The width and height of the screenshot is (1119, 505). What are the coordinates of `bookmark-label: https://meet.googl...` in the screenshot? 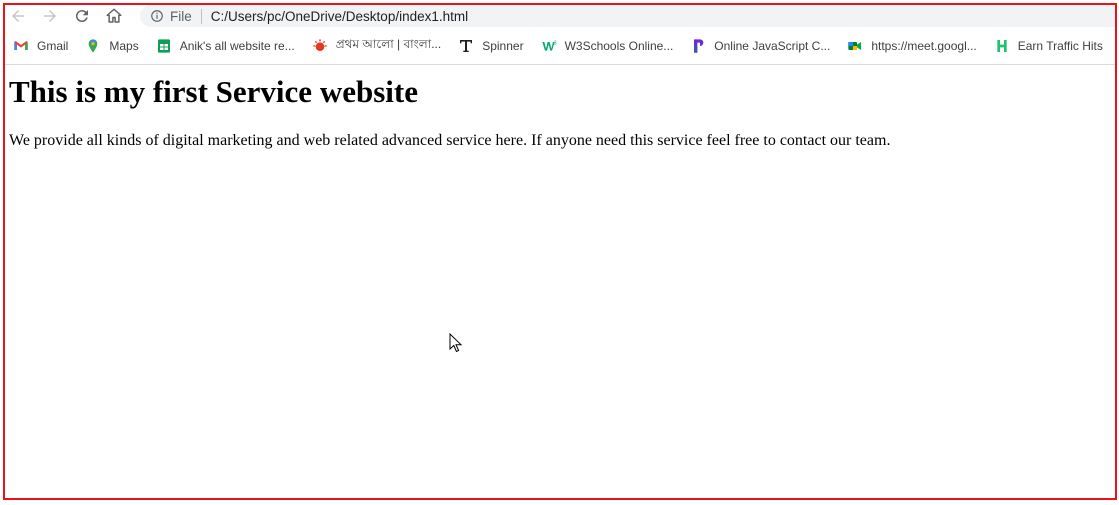 It's located at (924, 46).